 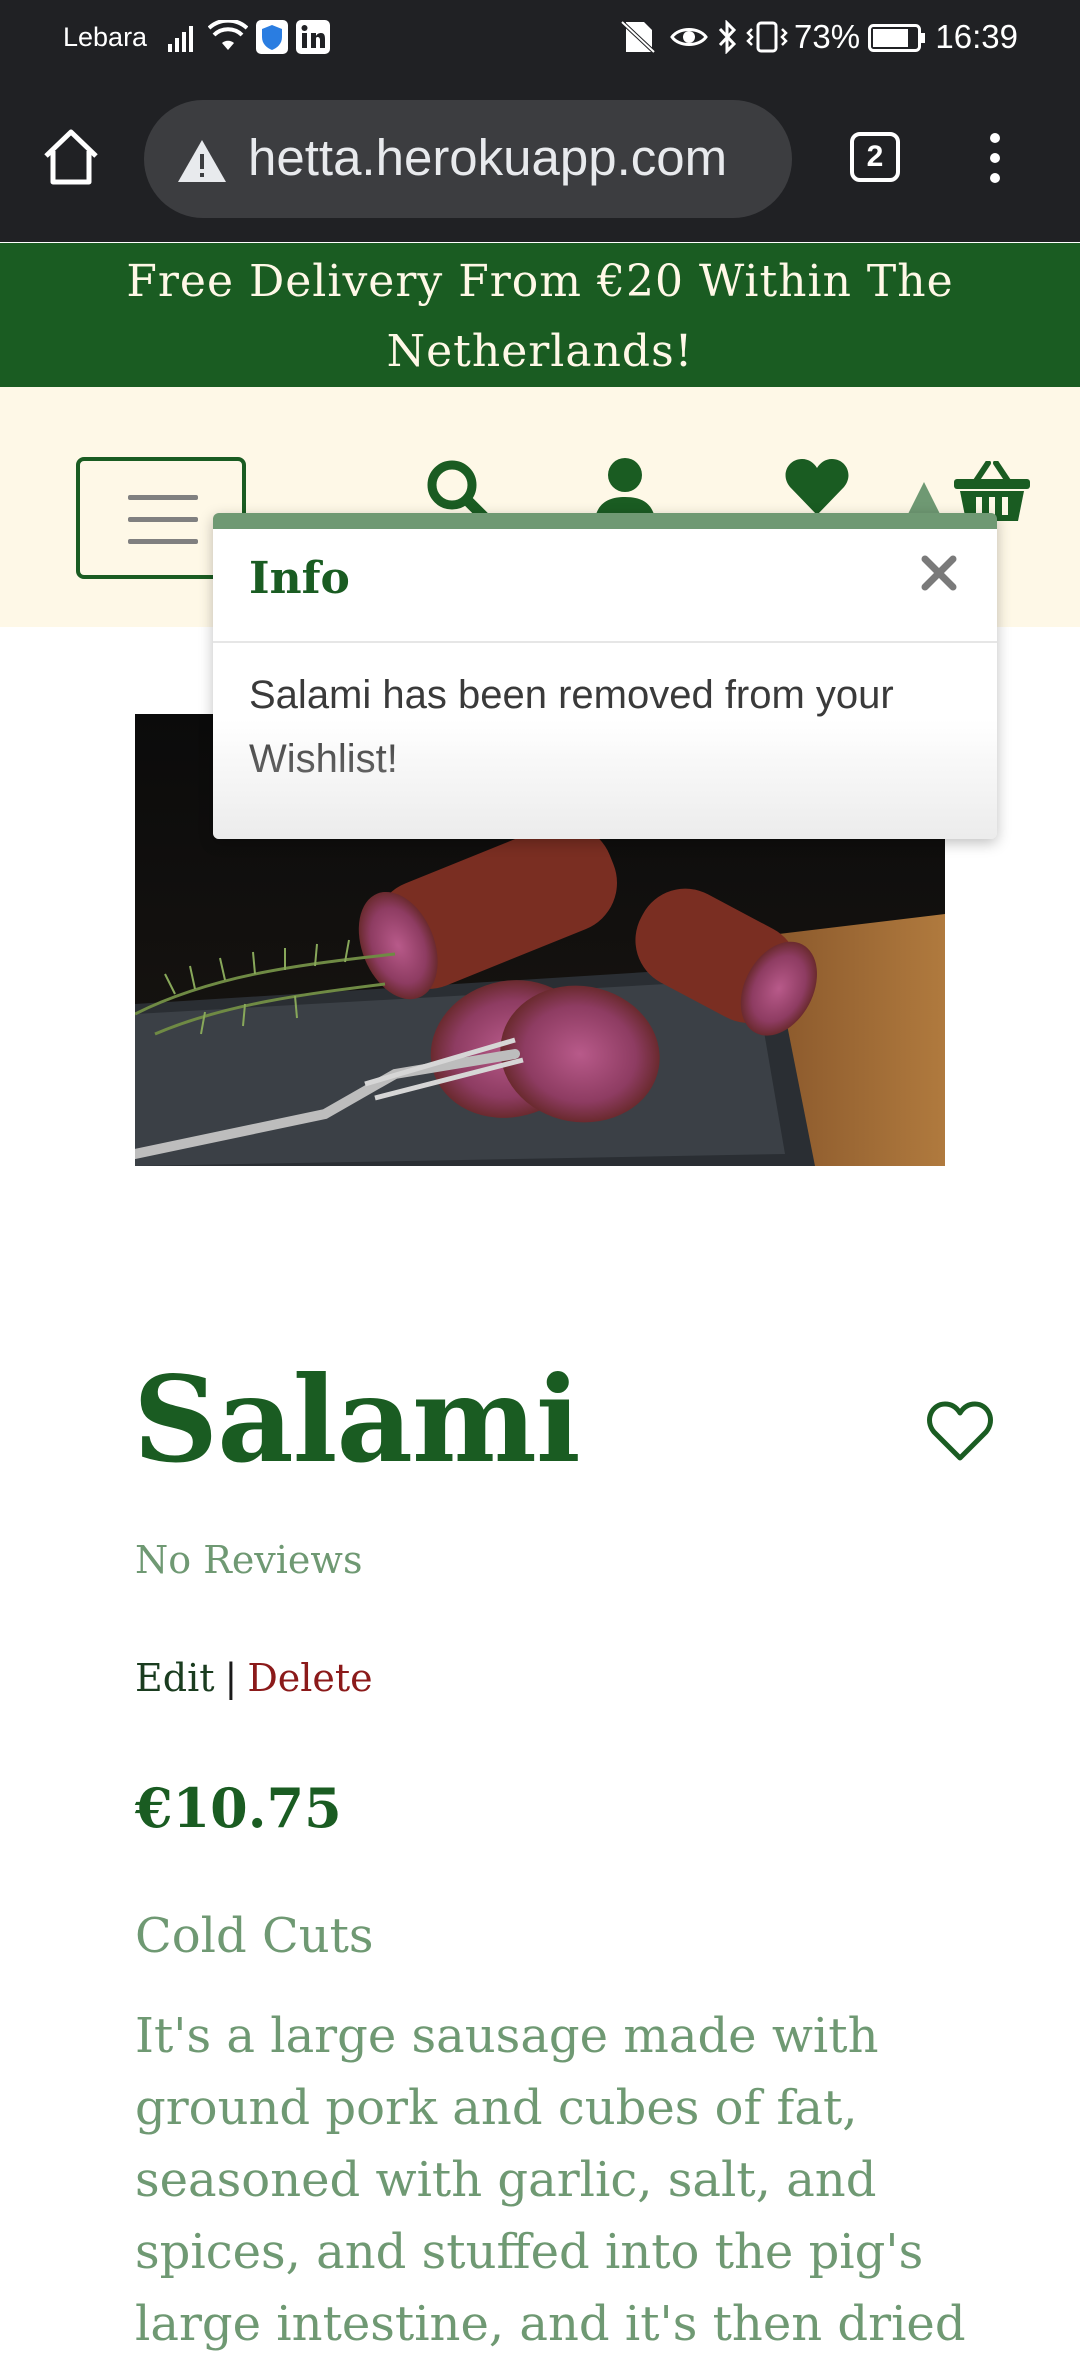 What do you see at coordinates (254, 1936) in the screenshot?
I see `product-category: Cold Cuts` at bounding box center [254, 1936].